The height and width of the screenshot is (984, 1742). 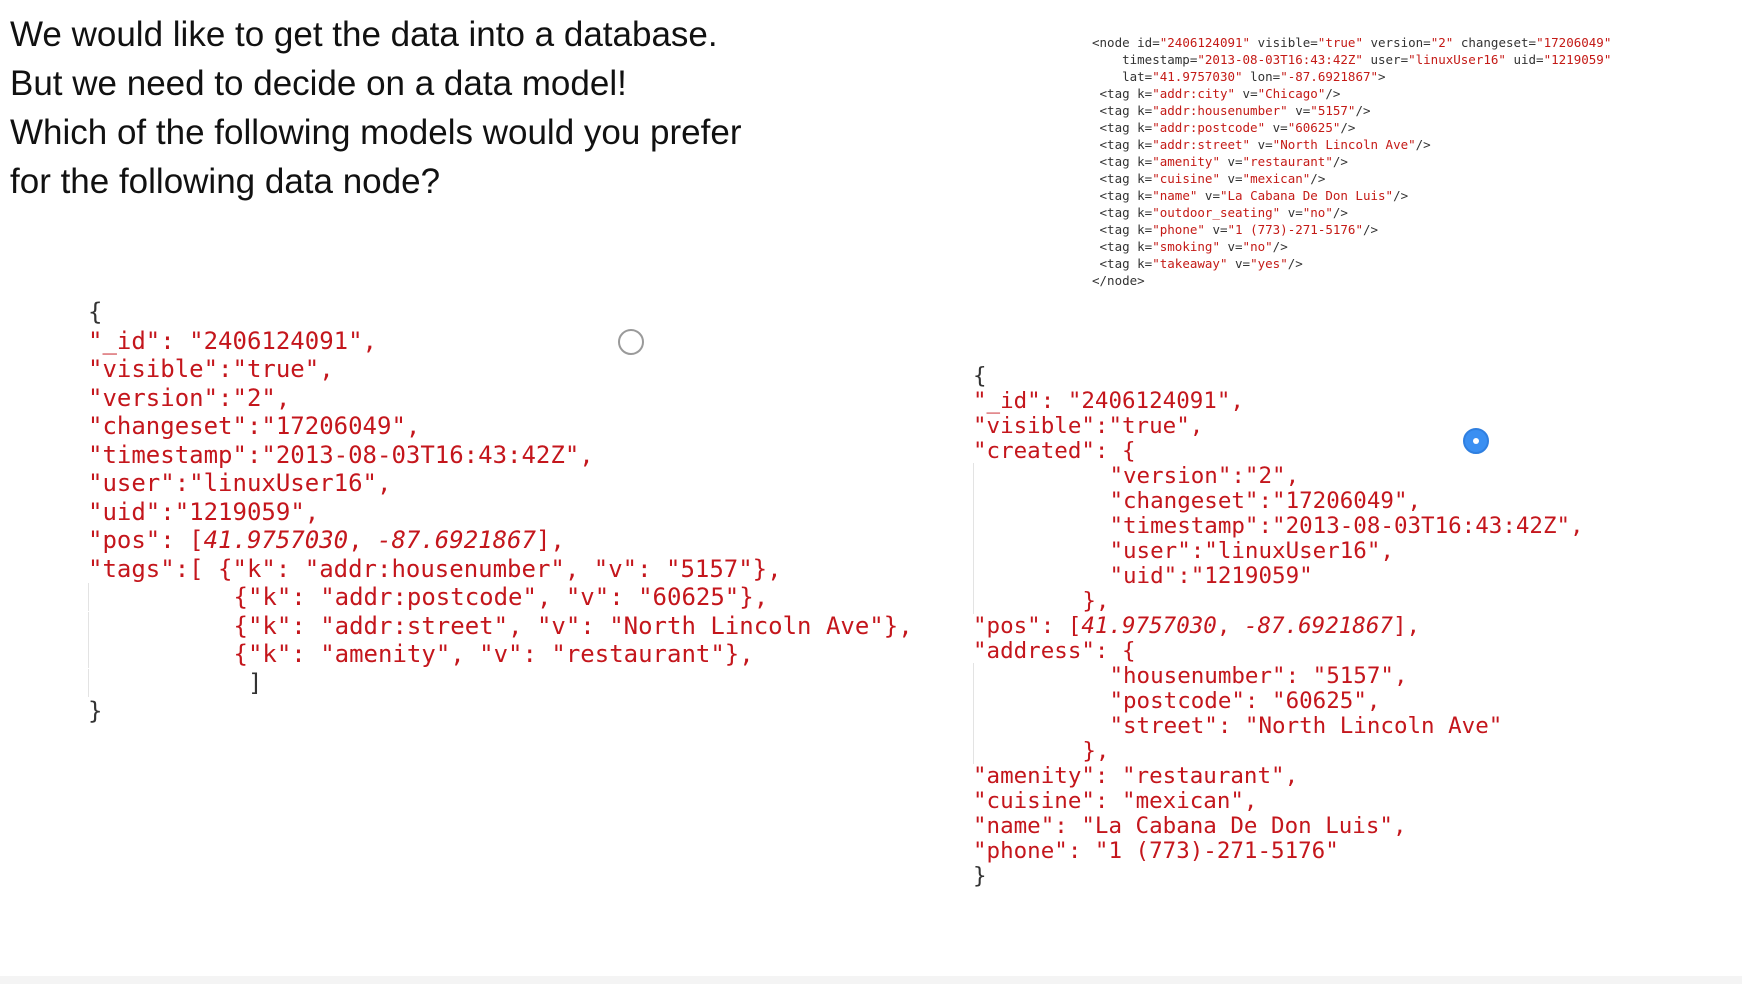 I want to click on xml-tag-line: <tag k="cuisine" v="mexican"/>, so click(x=1209, y=178).